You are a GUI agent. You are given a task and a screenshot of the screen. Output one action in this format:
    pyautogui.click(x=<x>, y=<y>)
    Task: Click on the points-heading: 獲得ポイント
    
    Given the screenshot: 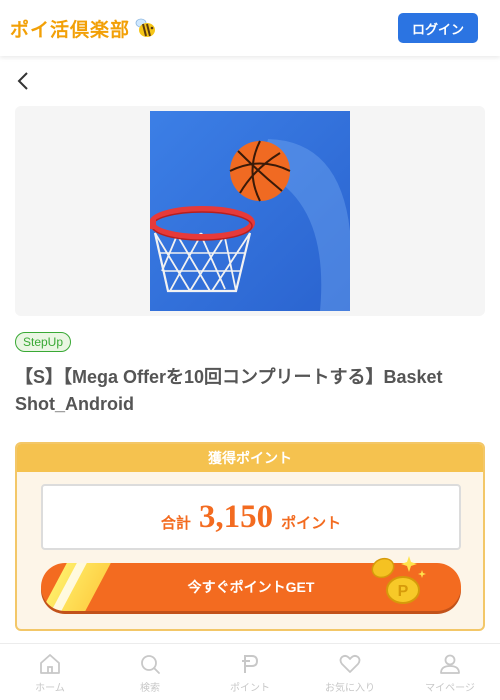 What is the action you would take?
    pyautogui.click(x=250, y=458)
    